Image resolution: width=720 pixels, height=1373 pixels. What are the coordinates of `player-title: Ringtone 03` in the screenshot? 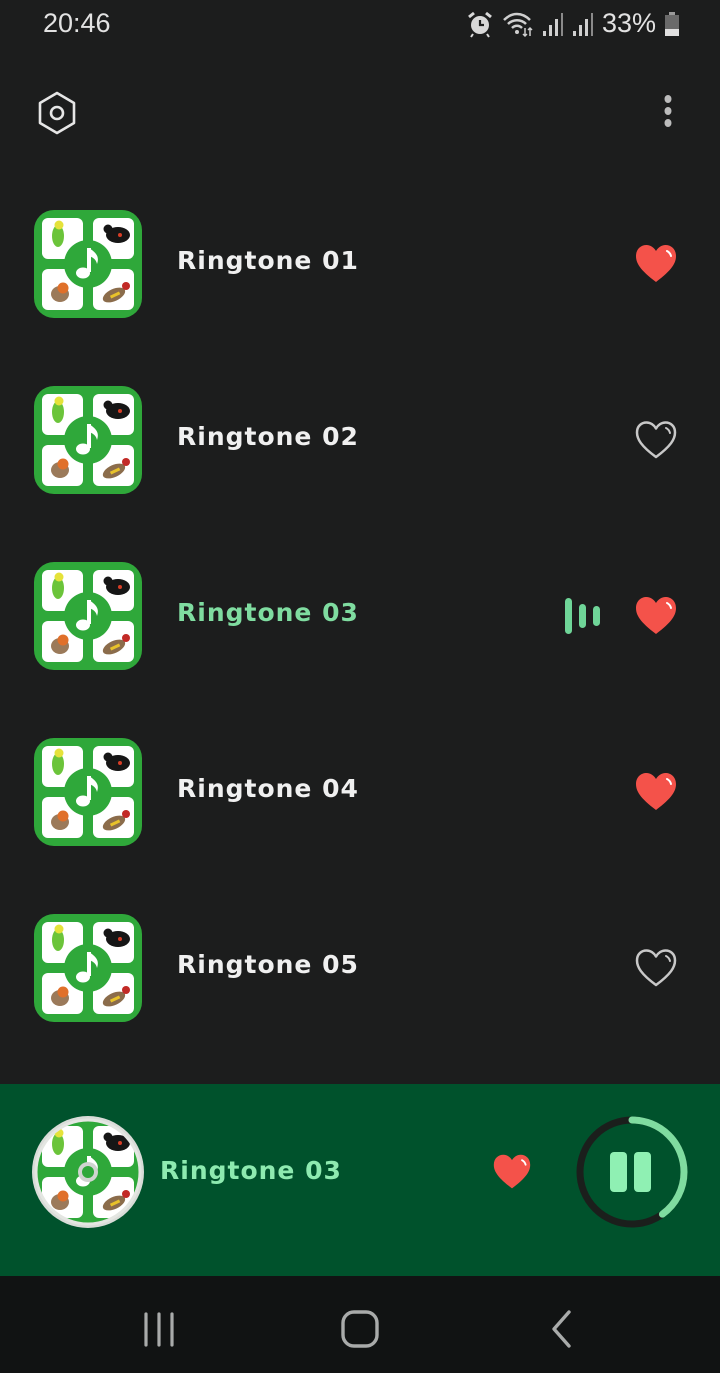 It's located at (251, 1170).